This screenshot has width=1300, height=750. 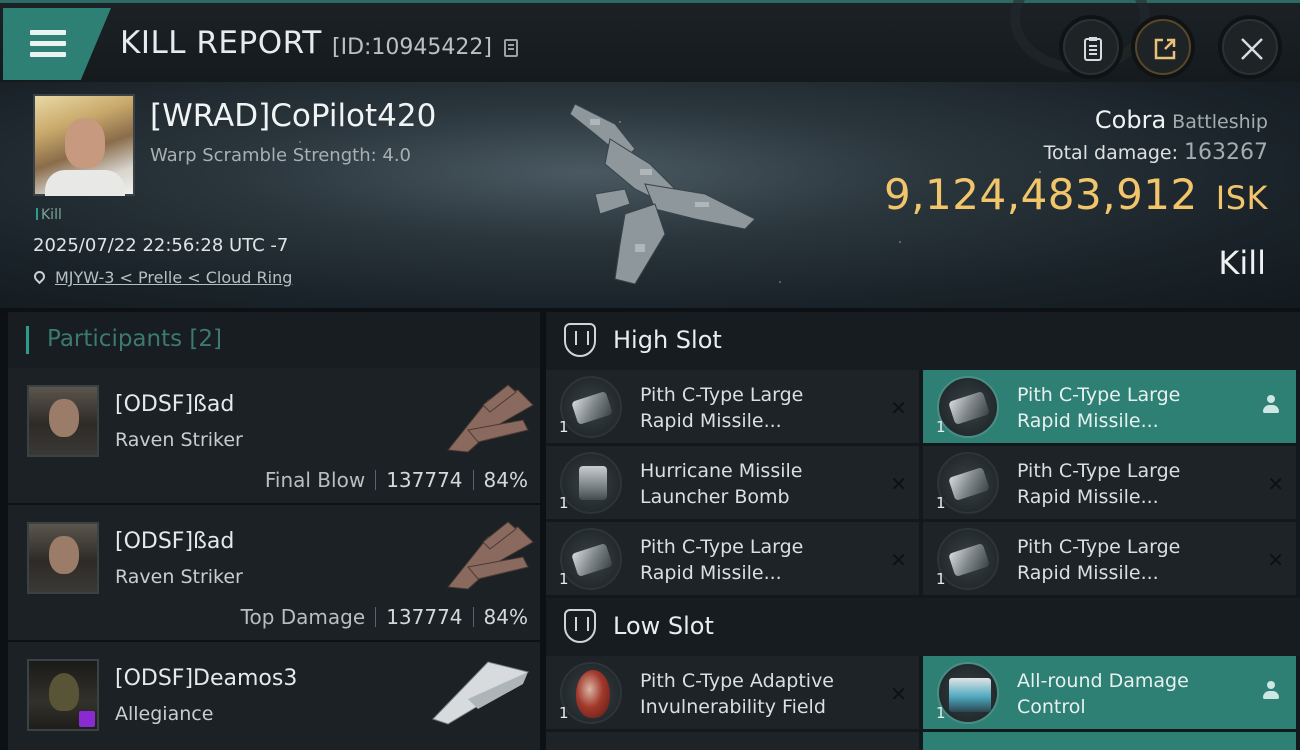 What do you see at coordinates (283, 340) in the screenshot?
I see `participants-header: Participants [2]` at bounding box center [283, 340].